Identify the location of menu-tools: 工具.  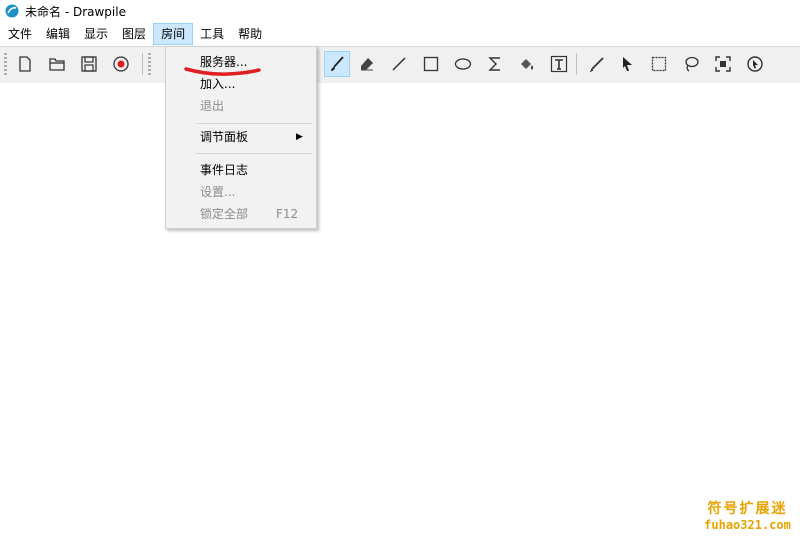
(212, 34).